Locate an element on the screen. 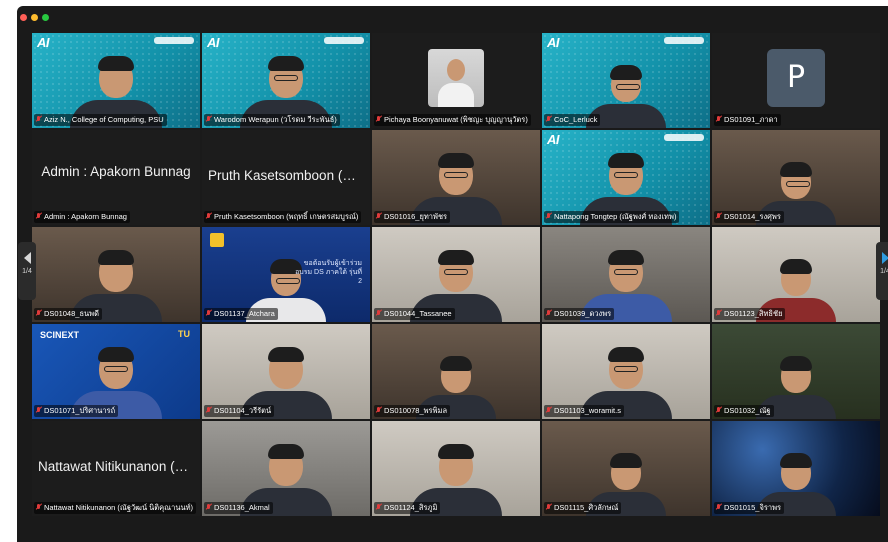 This screenshot has width=888, height=542. participant-tile: DS01124_สิรภูมิ is located at coordinates (456, 468).